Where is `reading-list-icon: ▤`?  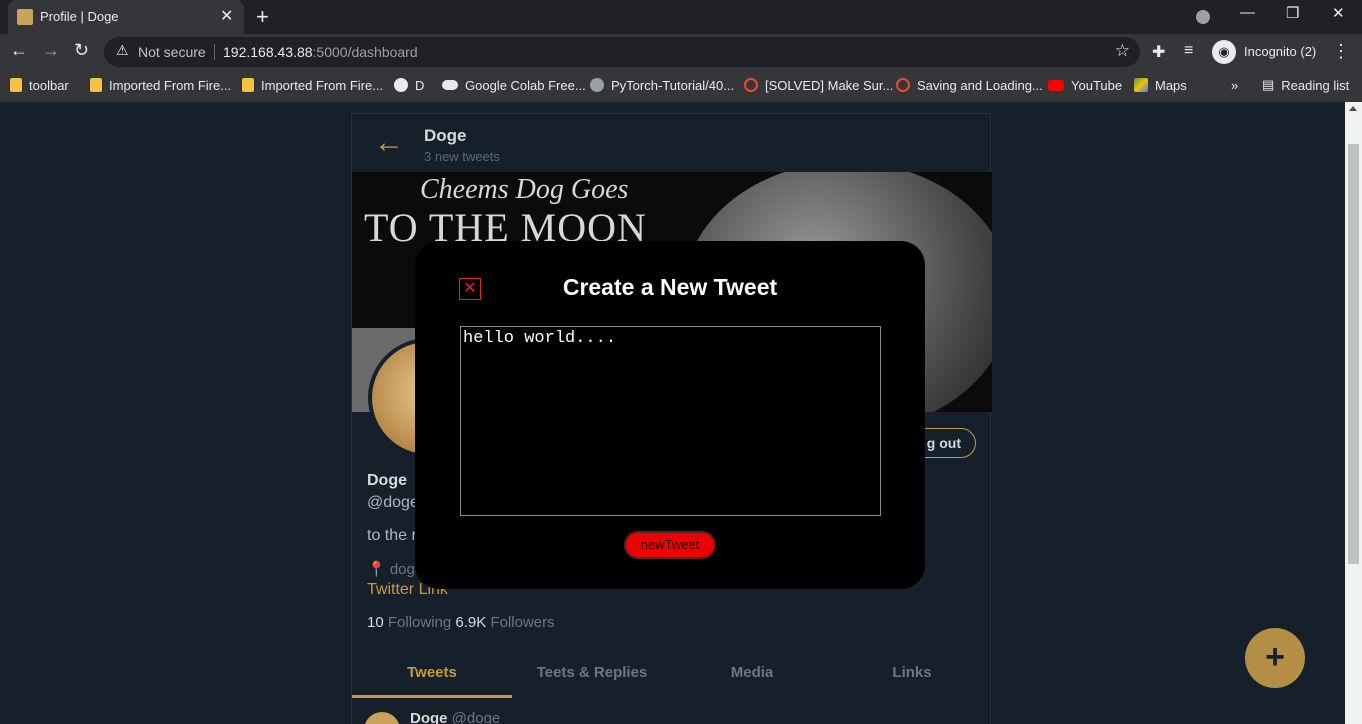
reading-list-icon: ▤ is located at coordinates (1268, 84).